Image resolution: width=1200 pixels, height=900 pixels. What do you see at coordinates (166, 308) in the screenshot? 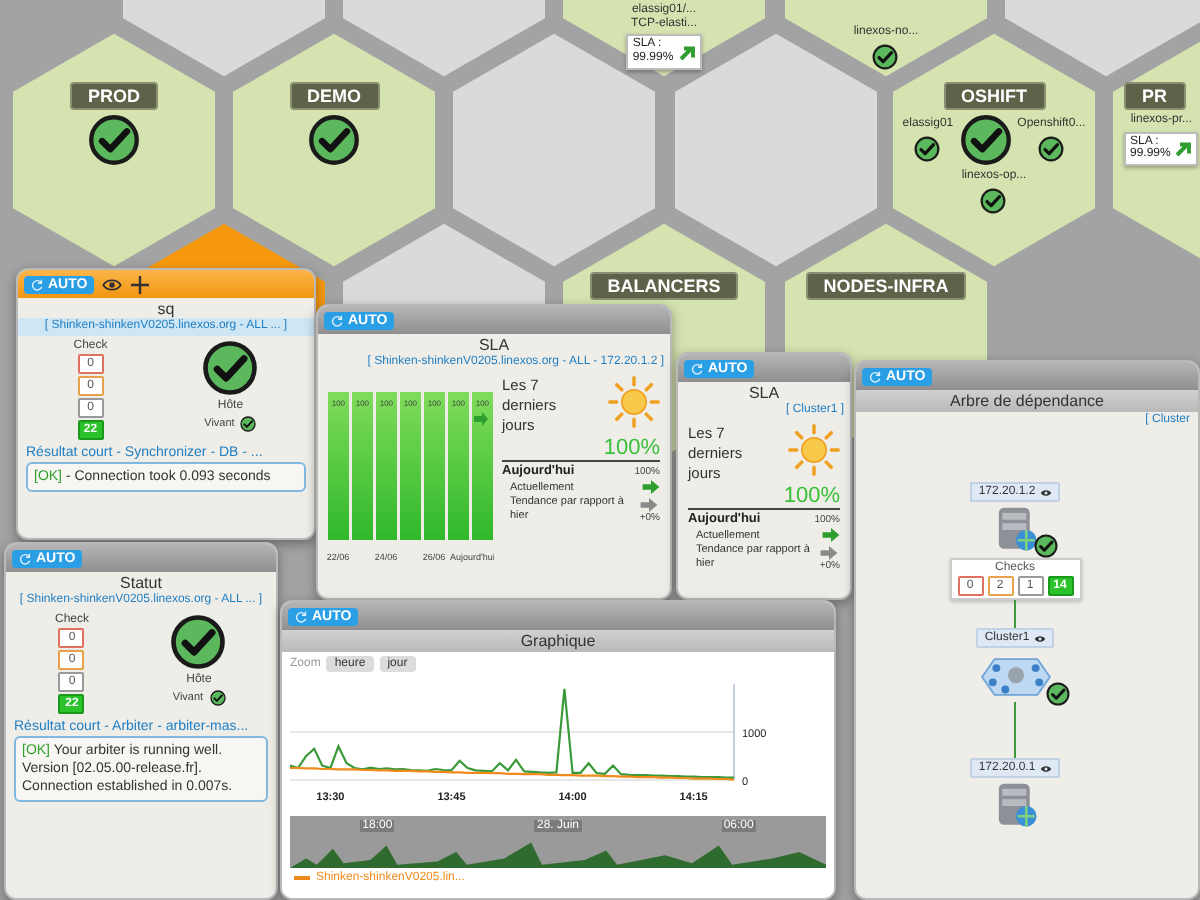
I see `panel-title: sq` at bounding box center [166, 308].